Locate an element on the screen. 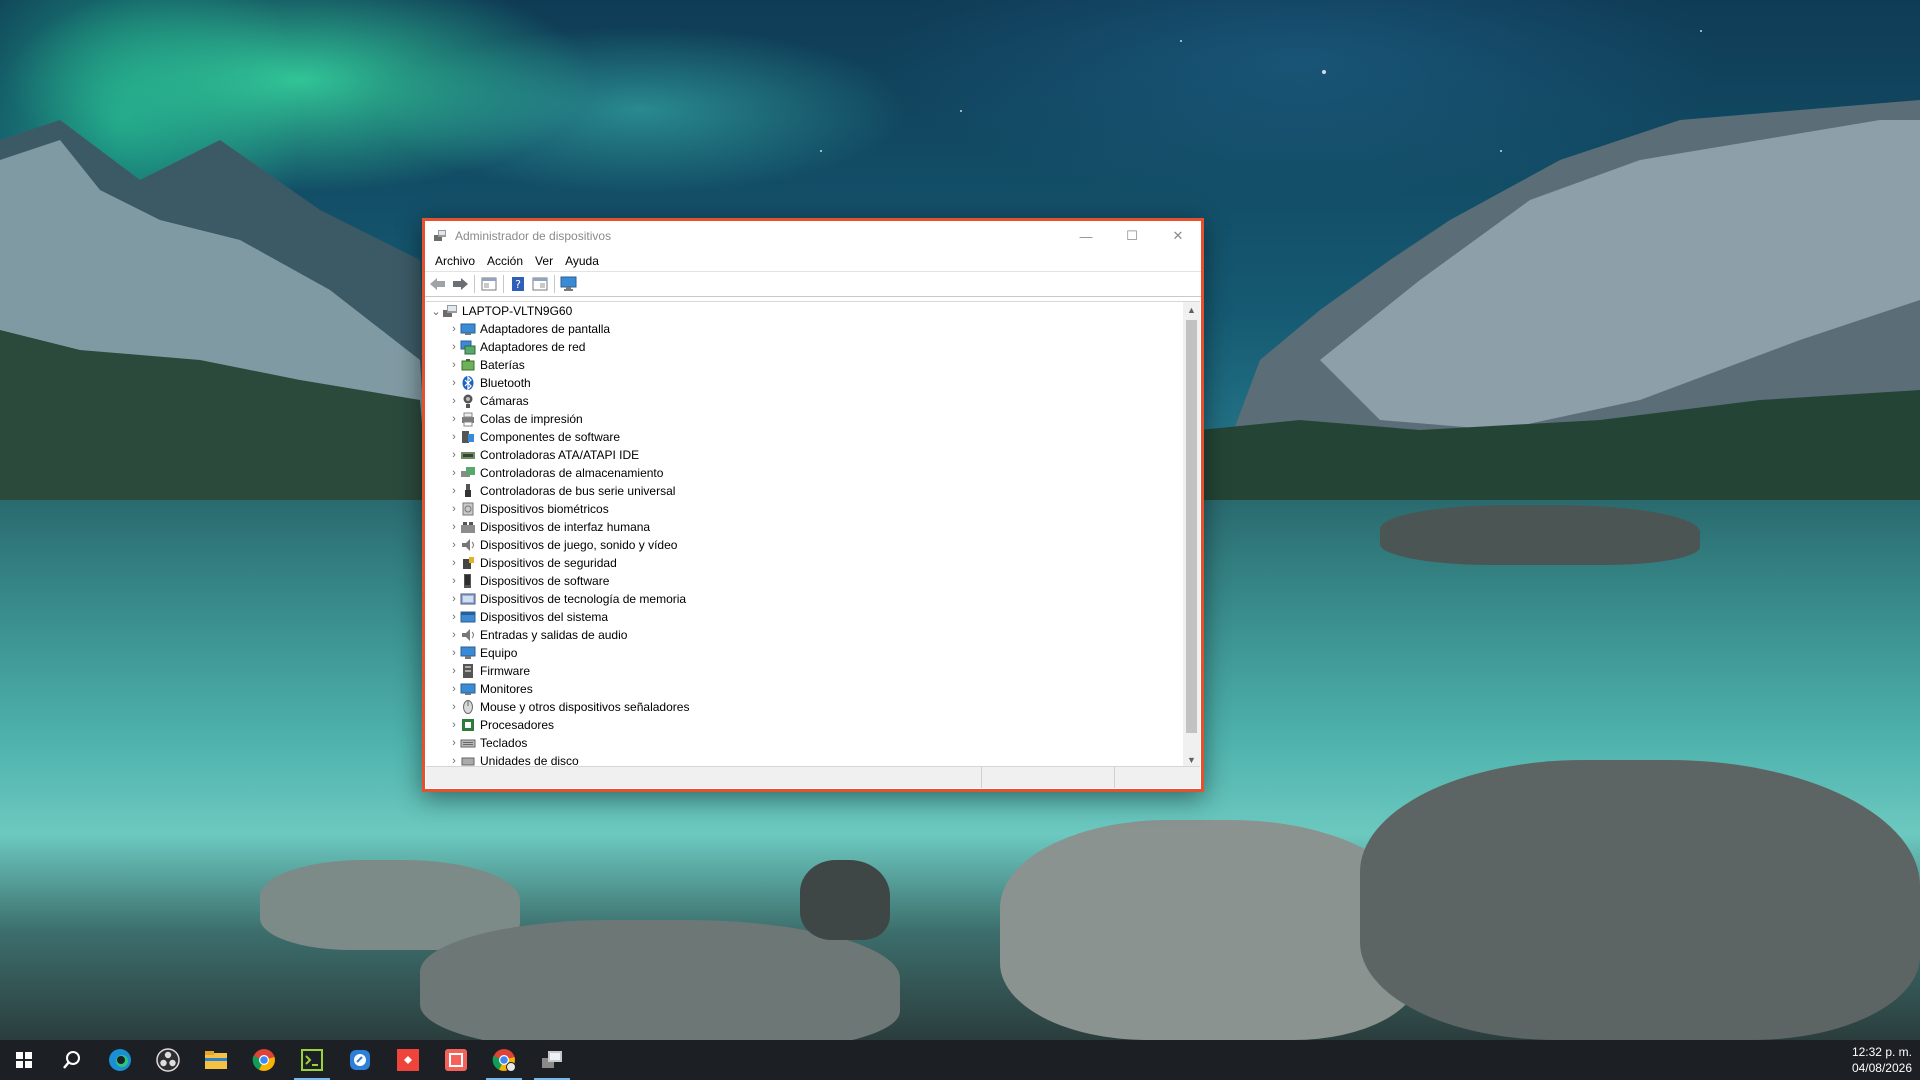  tree-item-entradas-y-salidas-de-audio: › Entradas y salidas de audio is located at coordinates (804, 635).